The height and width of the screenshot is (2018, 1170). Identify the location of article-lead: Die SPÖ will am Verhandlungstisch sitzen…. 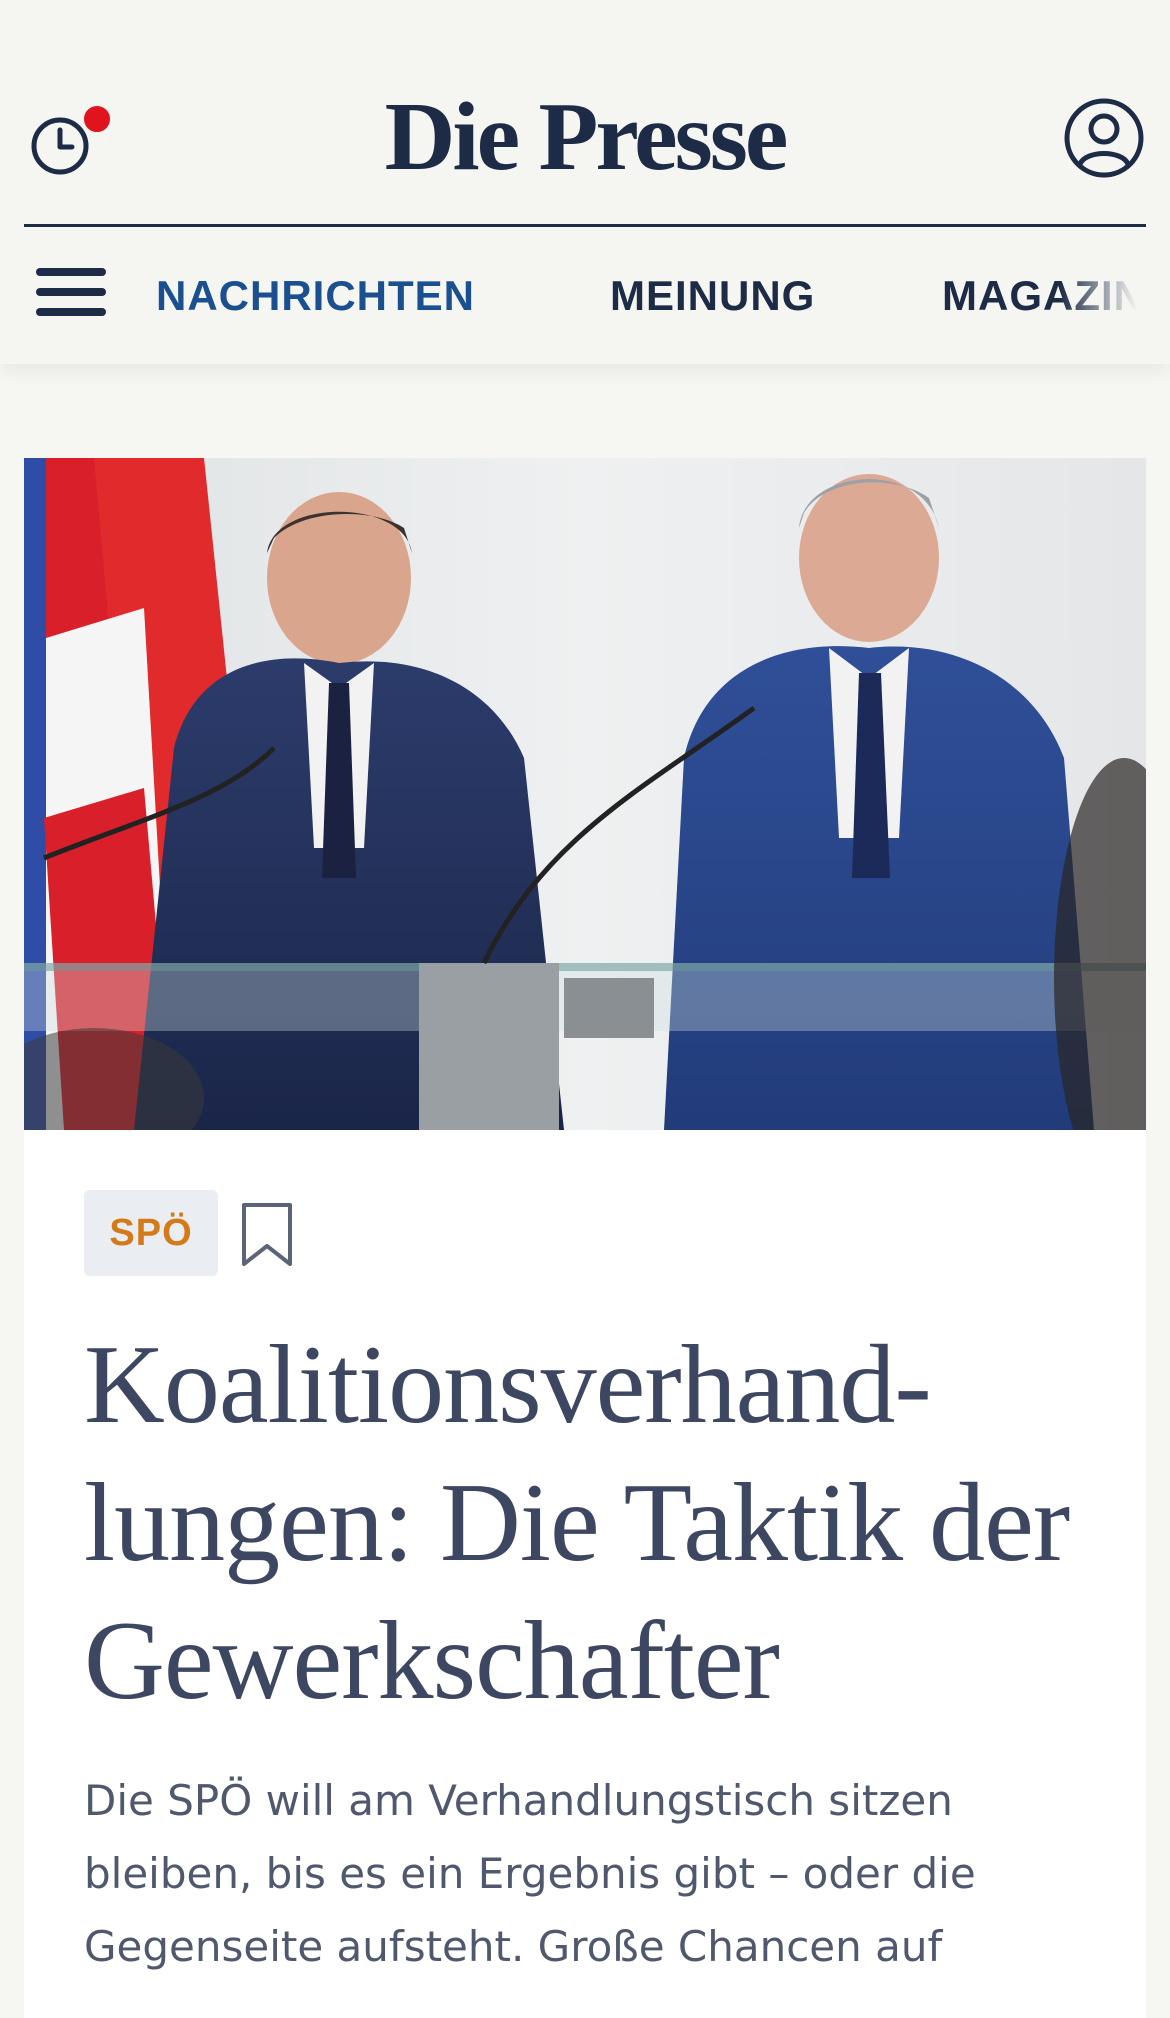
(530, 1873).